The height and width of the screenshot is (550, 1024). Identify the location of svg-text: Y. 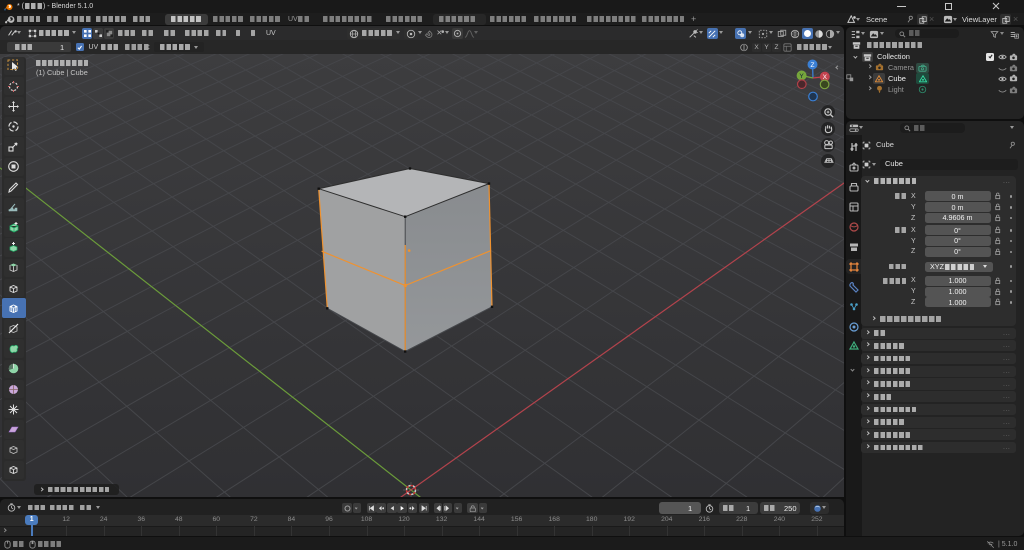
(801, 76).